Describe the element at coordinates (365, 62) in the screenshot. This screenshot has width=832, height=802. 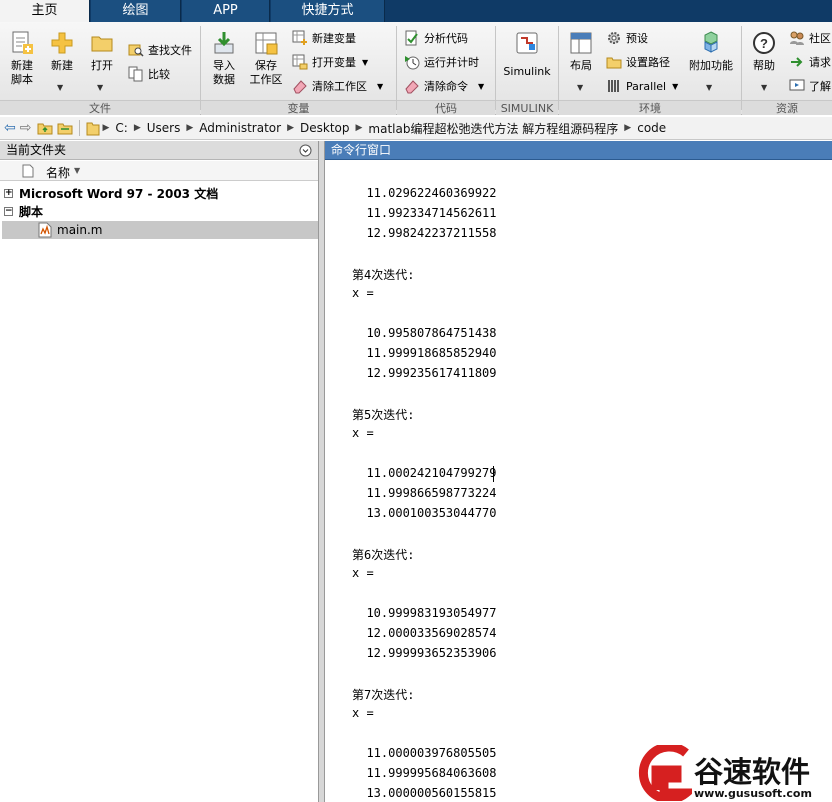
I see `open-variable-dropdown-icon: ▼` at that location.